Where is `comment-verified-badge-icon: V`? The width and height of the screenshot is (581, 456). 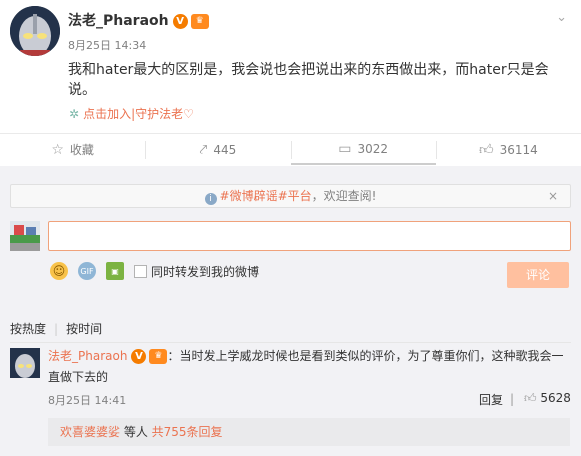 comment-verified-badge-icon: V is located at coordinates (139, 356).